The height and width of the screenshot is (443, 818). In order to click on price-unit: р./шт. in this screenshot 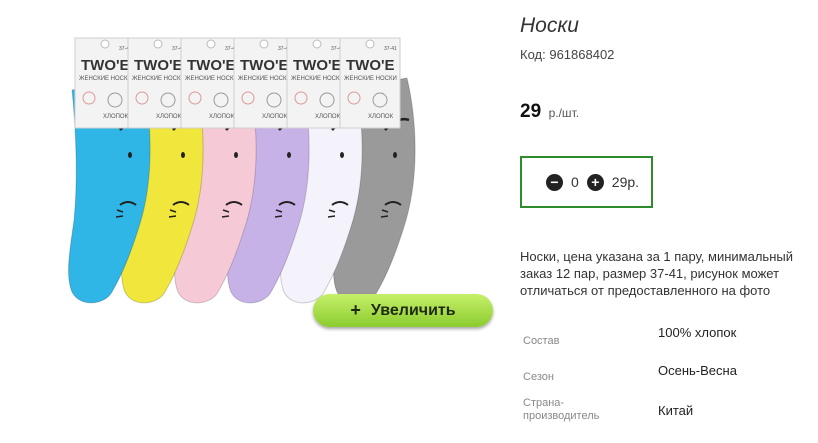, I will do `click(564, 113)`.